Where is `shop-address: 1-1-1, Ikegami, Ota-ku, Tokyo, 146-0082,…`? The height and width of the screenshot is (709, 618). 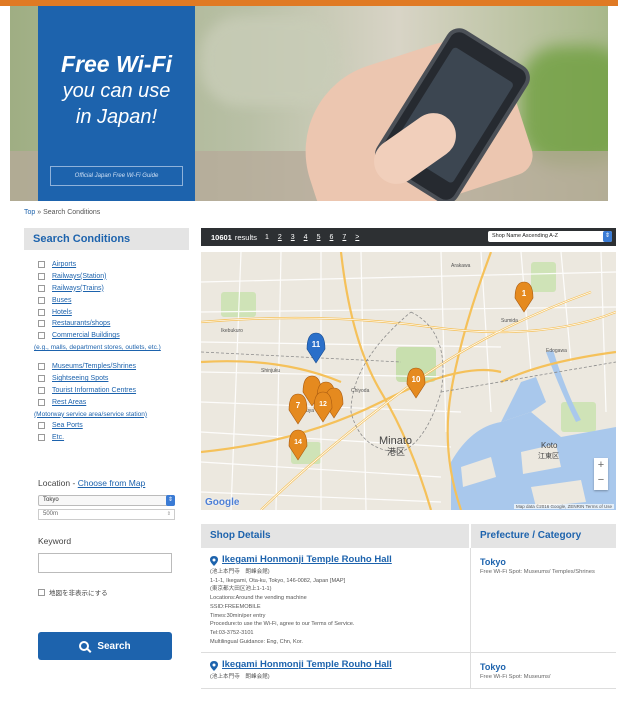
shop-address: 1-1-1, Ikegami, Ota-ku, Tokyo, 146-0082,… is located at coordinates (278, 580).